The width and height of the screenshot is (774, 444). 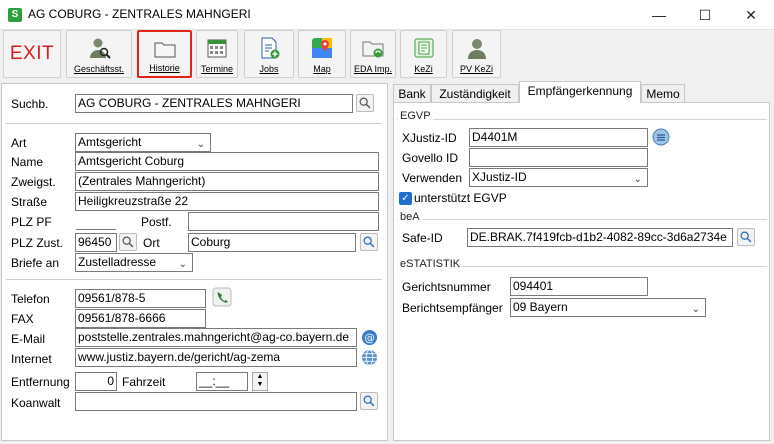 What do you see at coordinates (216, 401) in the screenshot?
I see `koanwalt-input` at bounding box center [216, 401].